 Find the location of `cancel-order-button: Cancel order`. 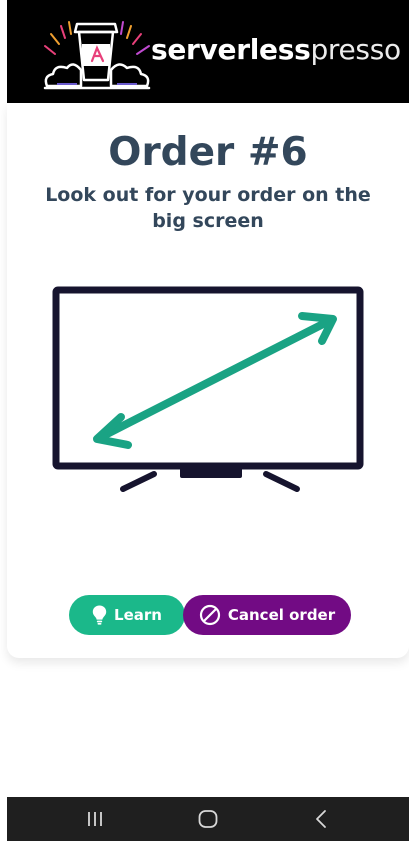

cancel-order-button: Cancel order is located at coordinates (267, 615).